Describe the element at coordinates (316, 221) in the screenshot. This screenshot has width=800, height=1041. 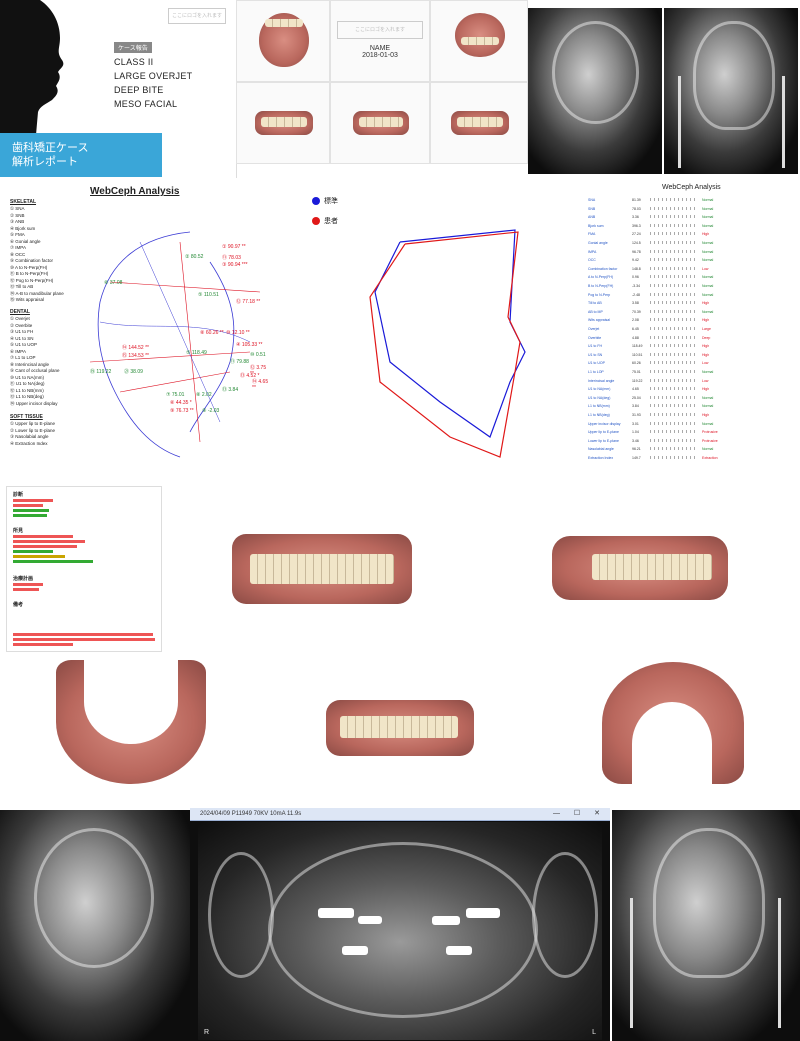
I see `legend-dot-icon` at that location.